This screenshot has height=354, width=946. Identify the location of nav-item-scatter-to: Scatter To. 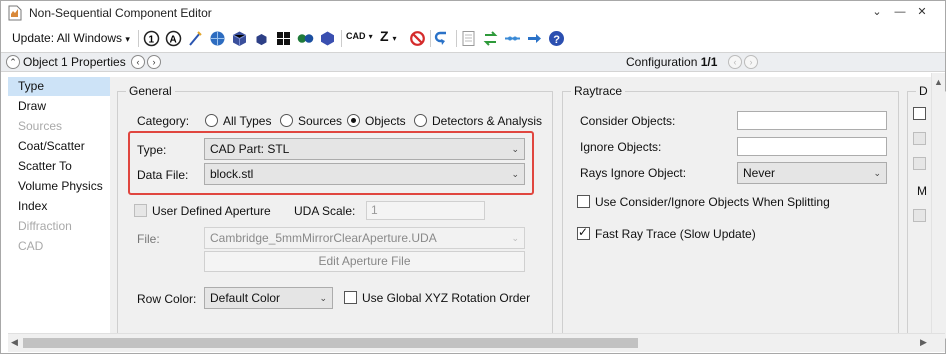
(59, 166).